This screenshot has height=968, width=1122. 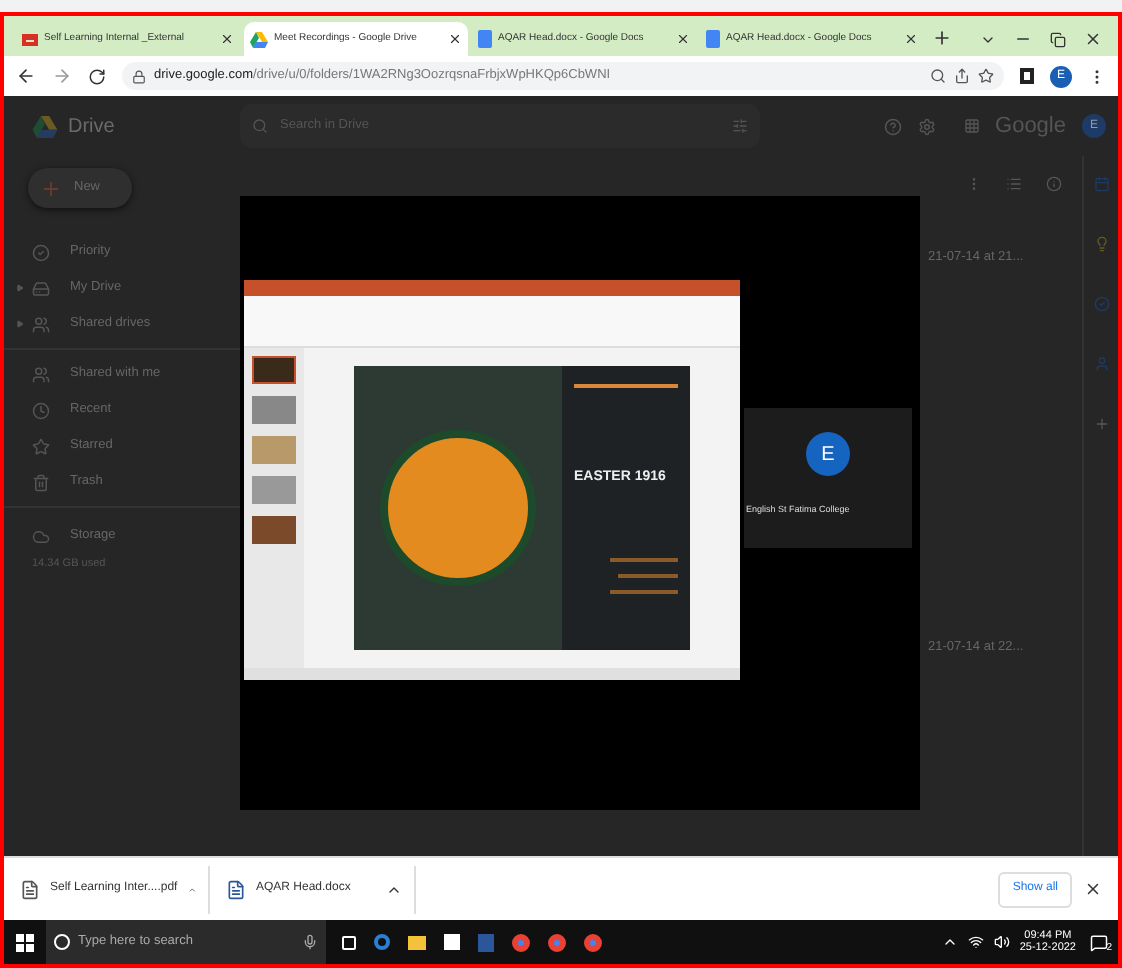 What do you see at coordinates (349, 942) in the screenshot?
I see `task-view-icon` at bounding box center [349, 942].